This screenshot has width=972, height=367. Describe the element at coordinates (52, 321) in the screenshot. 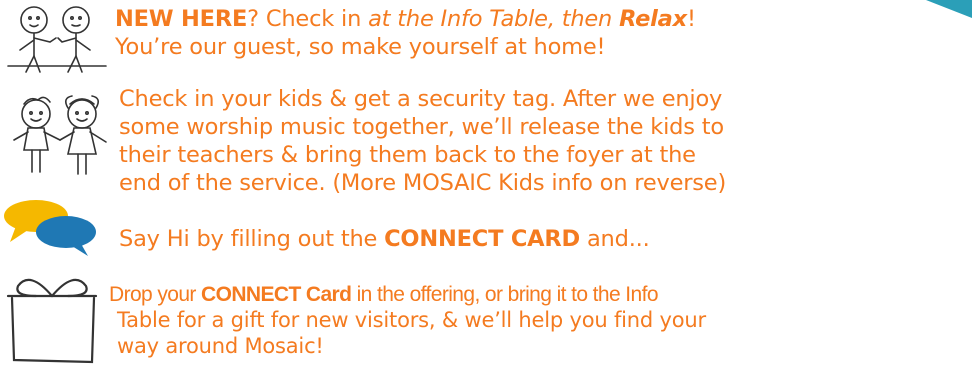

I see `gift-box-icon` at that location.